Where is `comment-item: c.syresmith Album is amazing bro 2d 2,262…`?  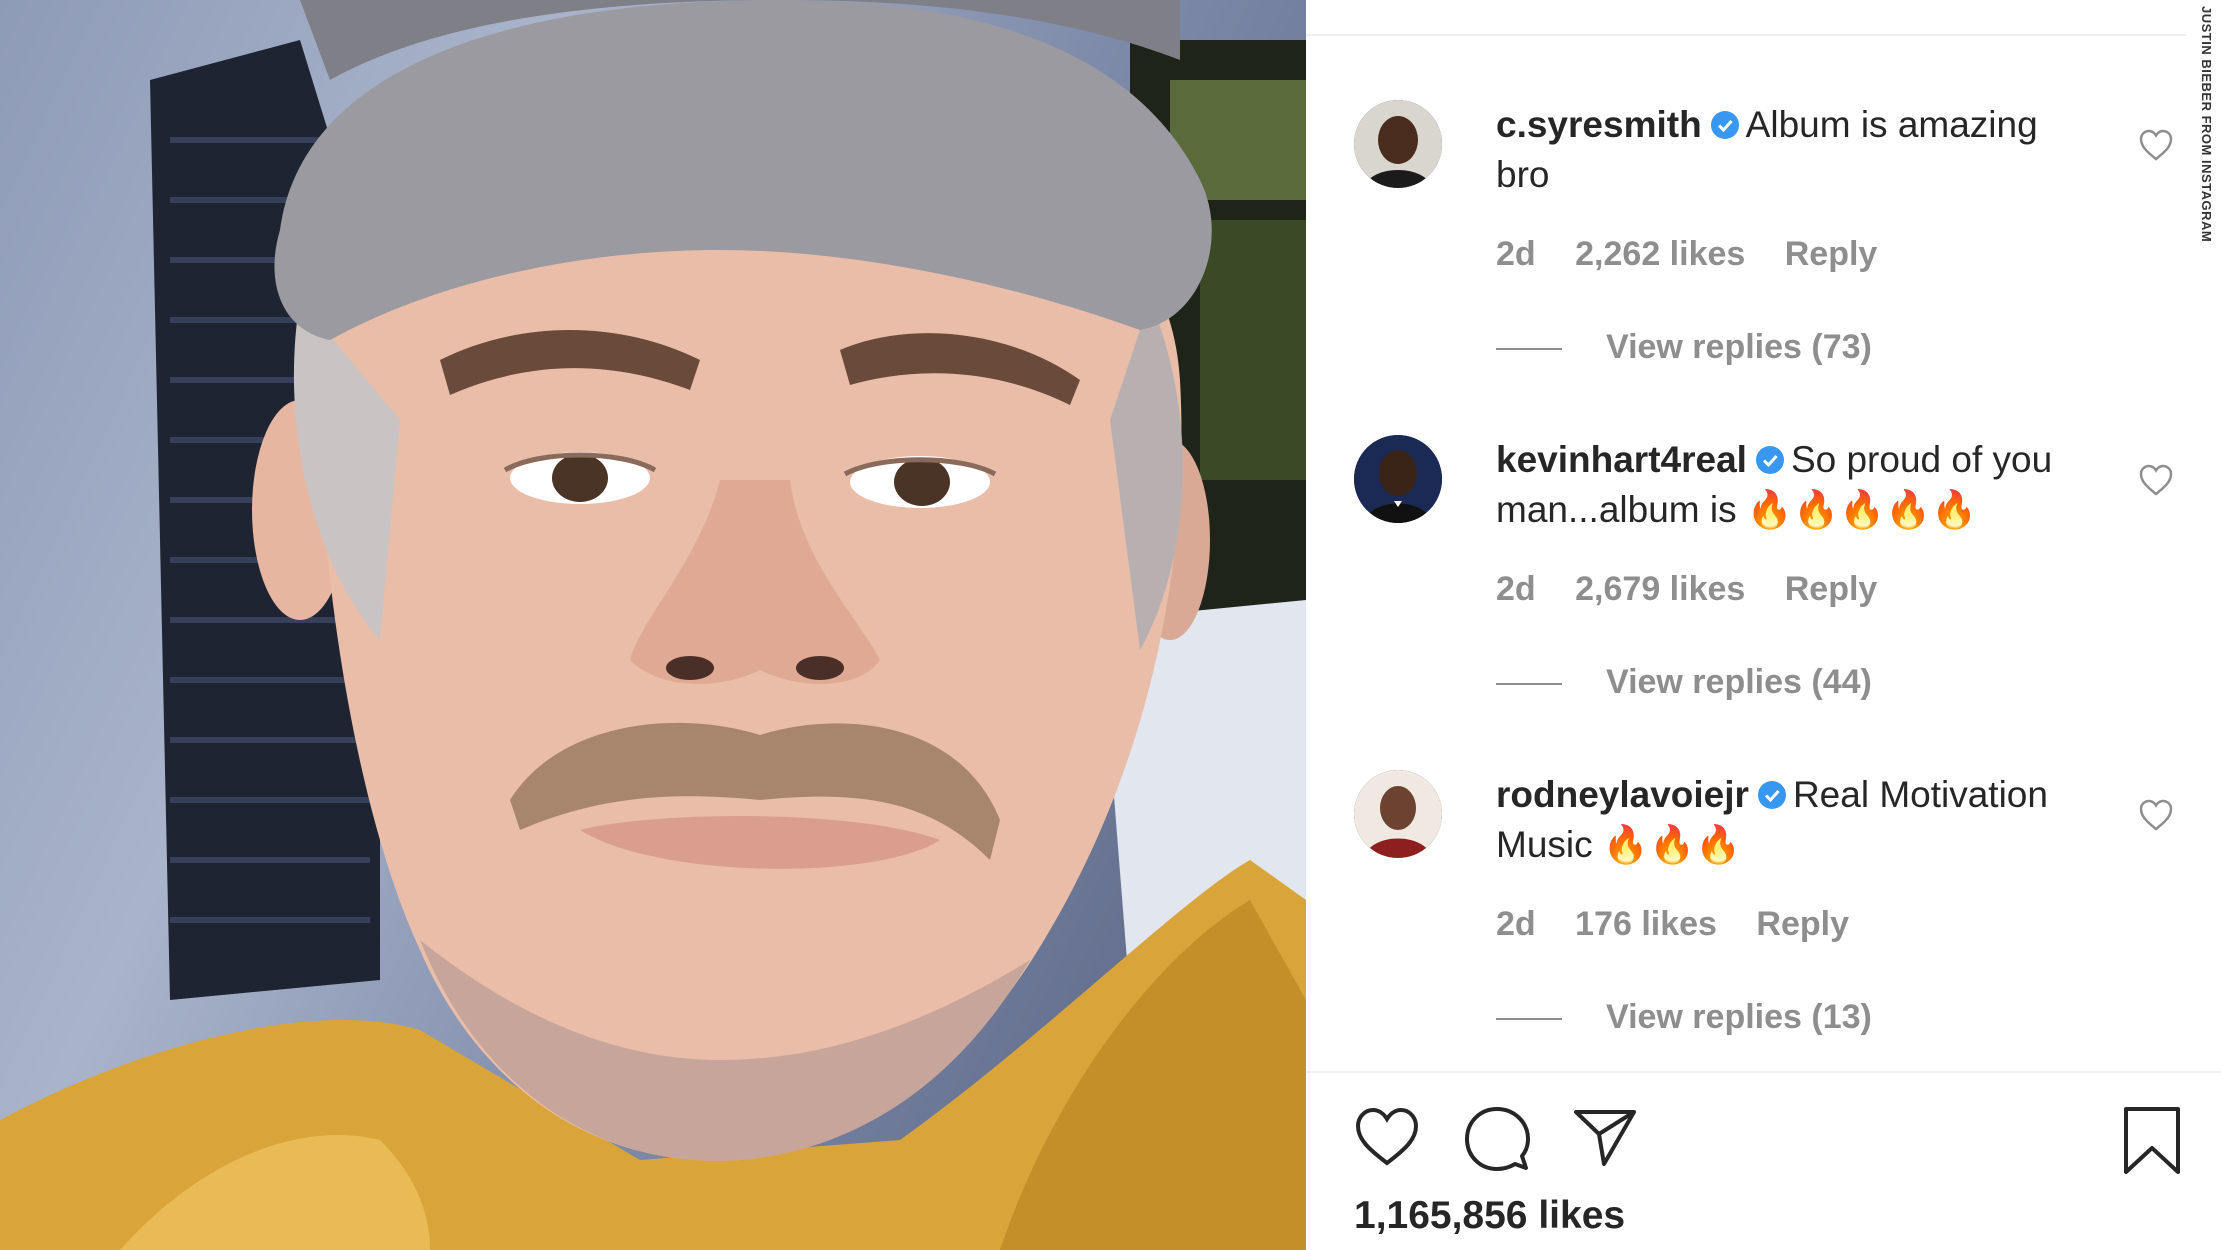 comment-item: c.syresmith Album is amazing bro 2d 2,262… is located at coordinates (1764, 250).